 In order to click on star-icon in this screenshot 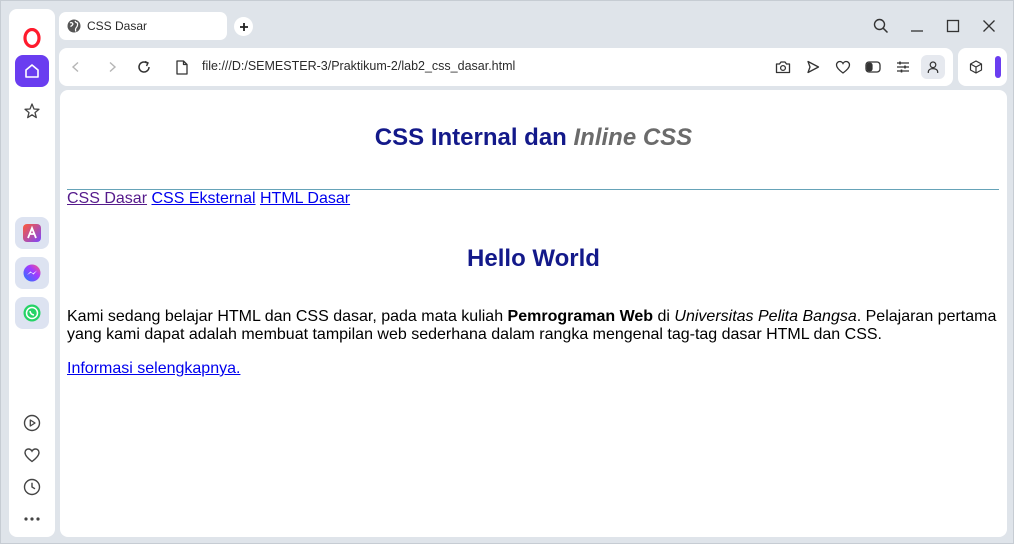, I will do `click(32, 111)`.